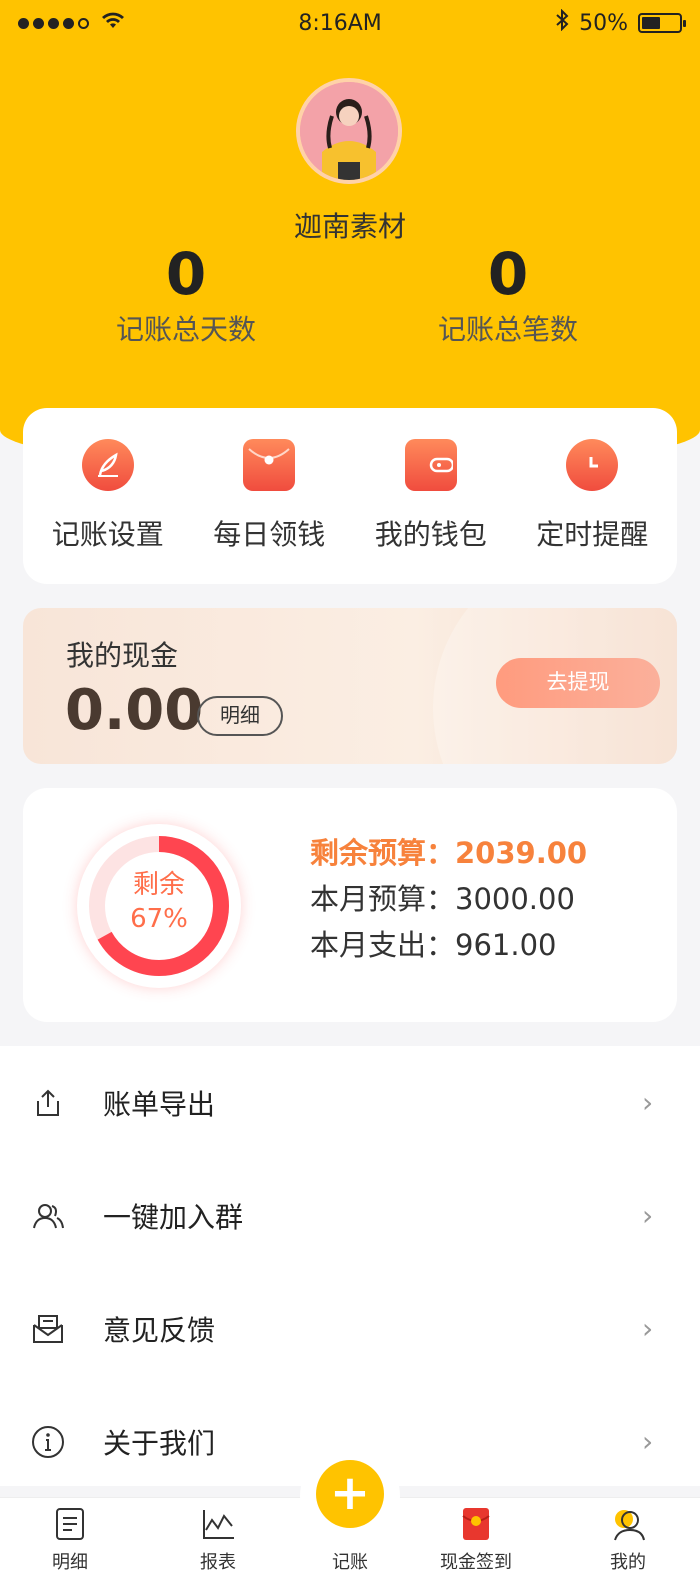 This screenshot has width=700, height=1585. I want to click on bottom-tab-bar: + 明细 报表 记账 现金签到 我的, so click(350, 1515).